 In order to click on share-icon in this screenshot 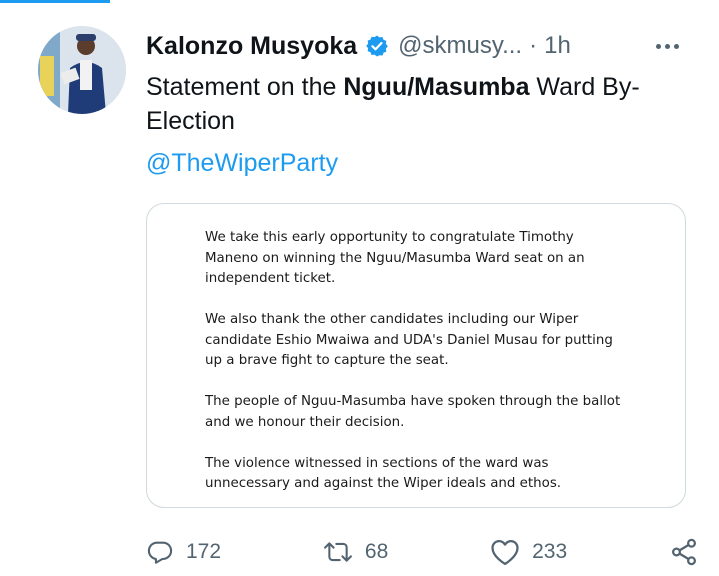, I will do `click(684, 552)`.